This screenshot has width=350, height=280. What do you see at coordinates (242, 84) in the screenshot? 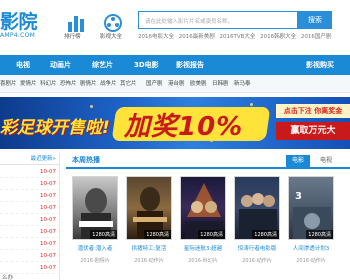
I see `genre-item: 新马泰` at bounding box center [242, 84].